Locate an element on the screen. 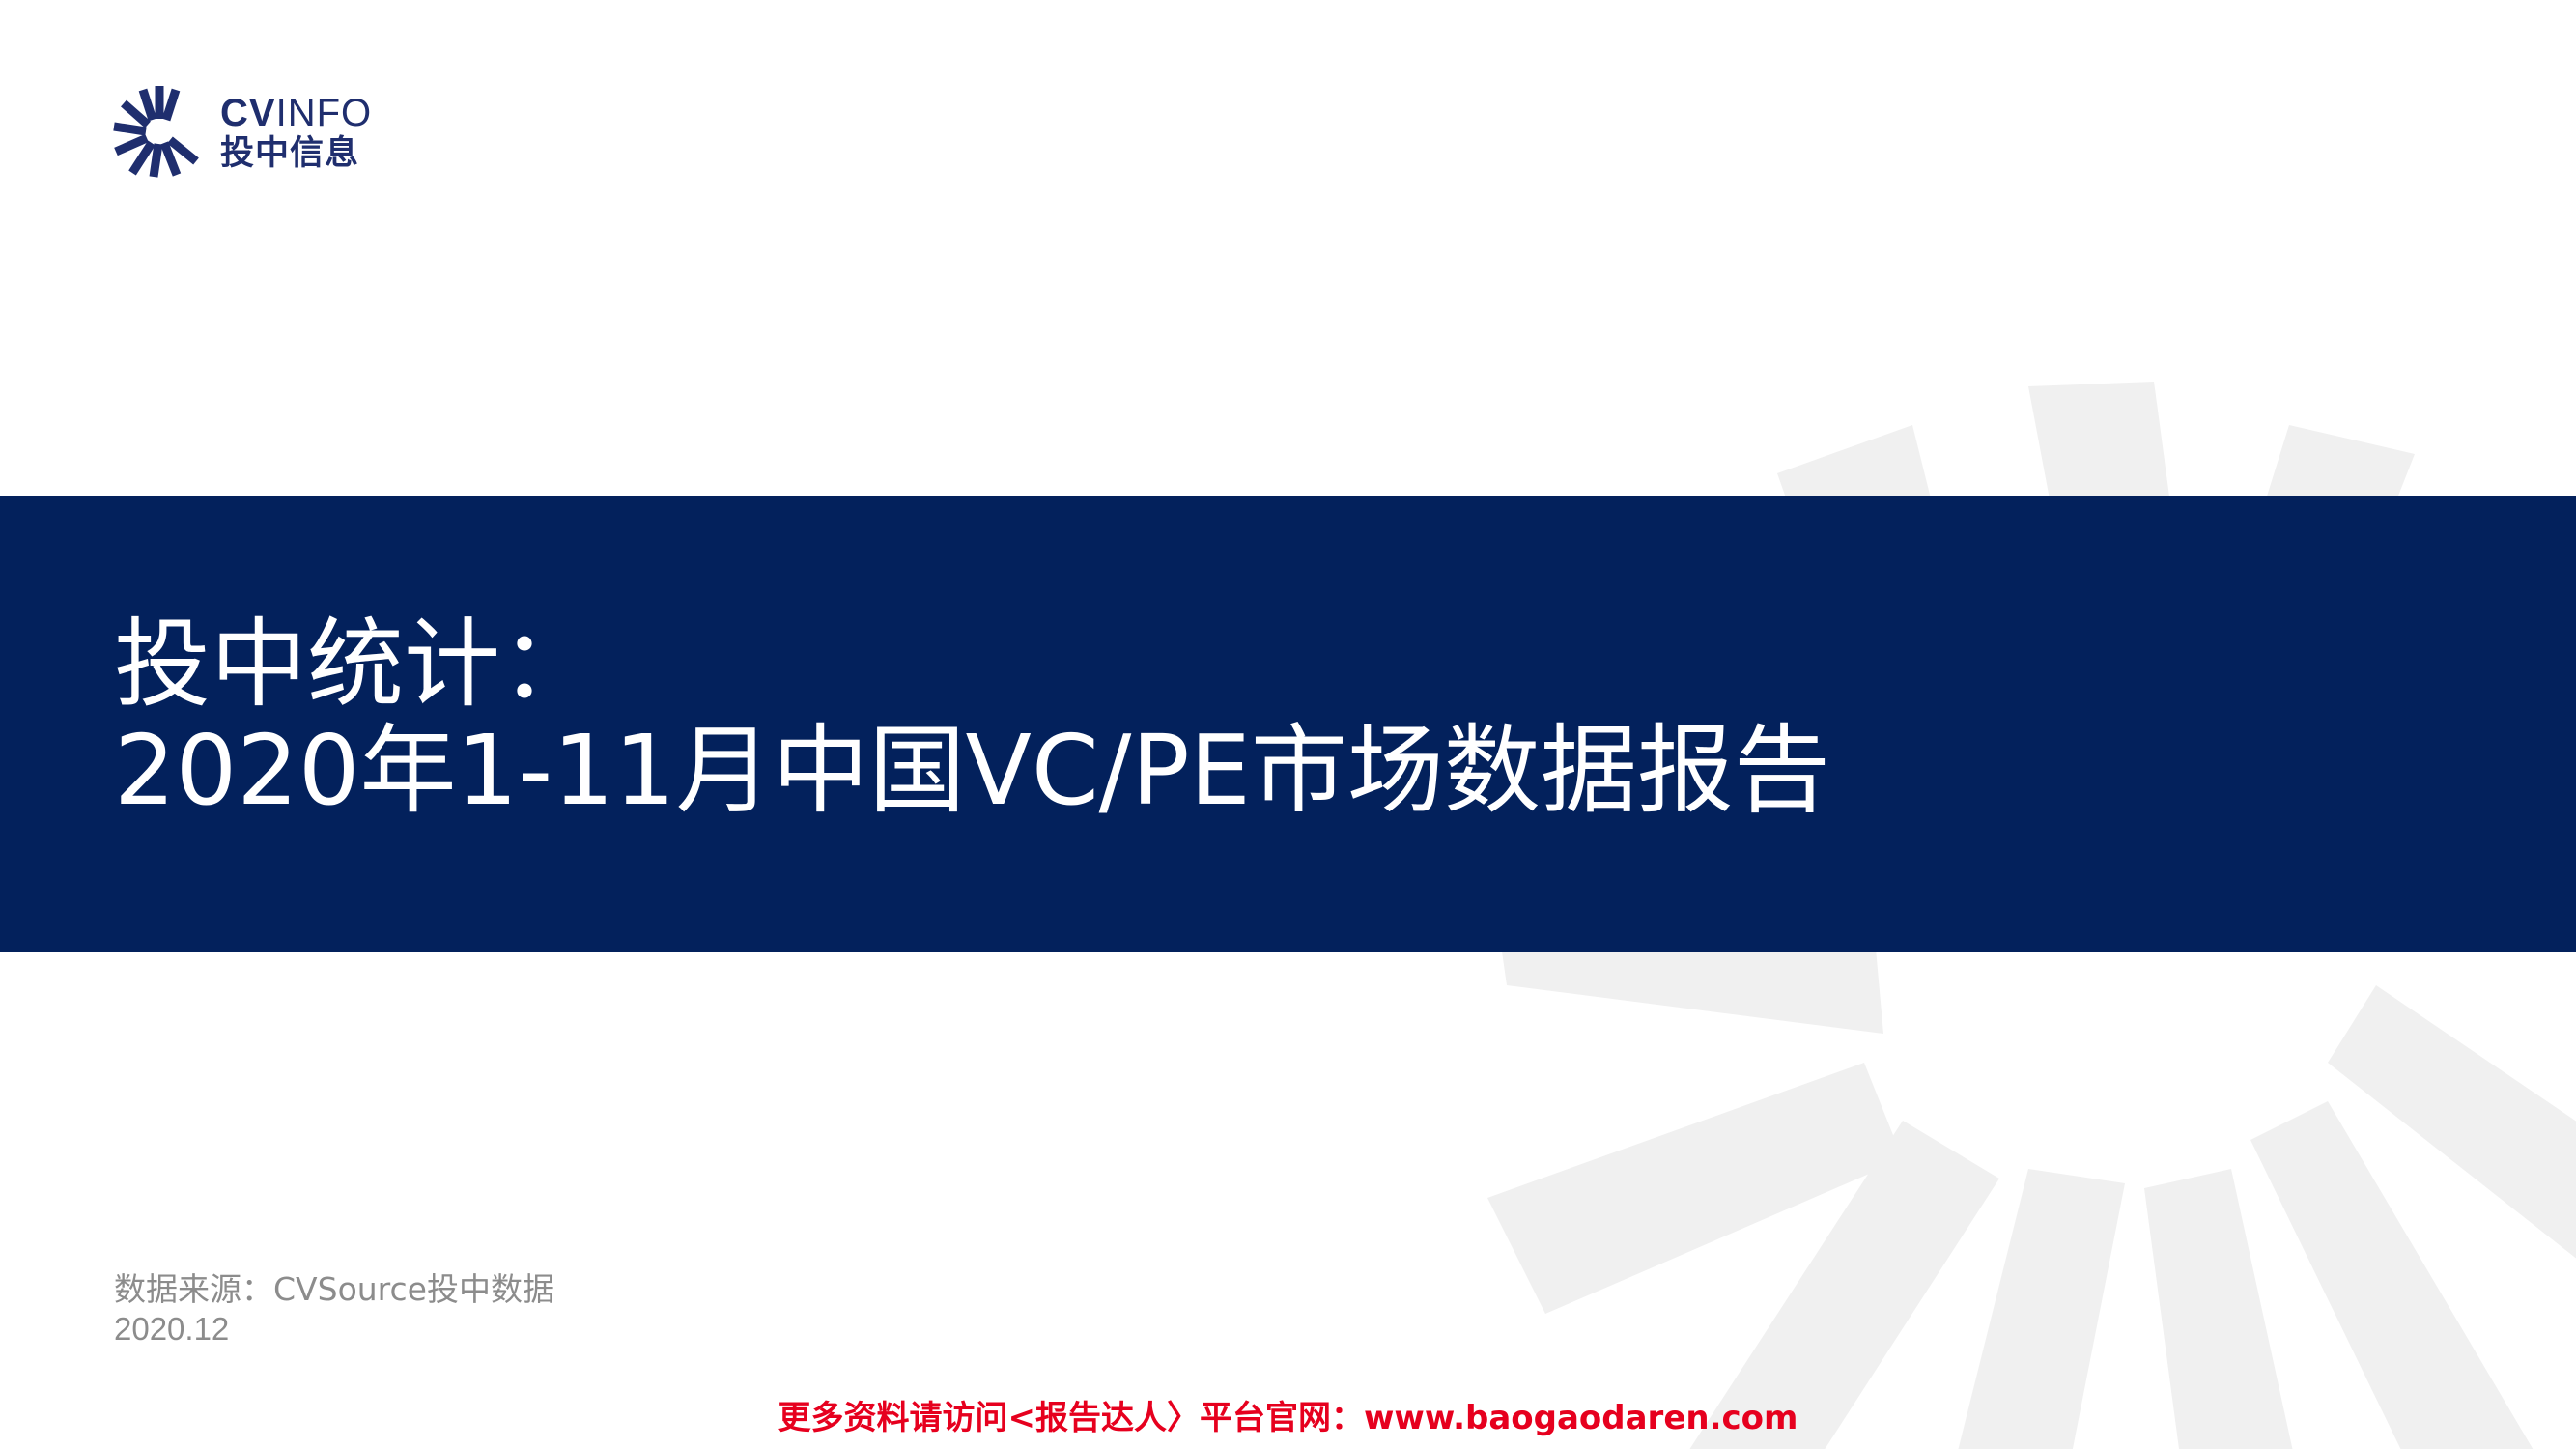 Image resolution: width=2576 pixels, height=1449 pixels. starburst-logo-icon is located at coordinates (156, 132).